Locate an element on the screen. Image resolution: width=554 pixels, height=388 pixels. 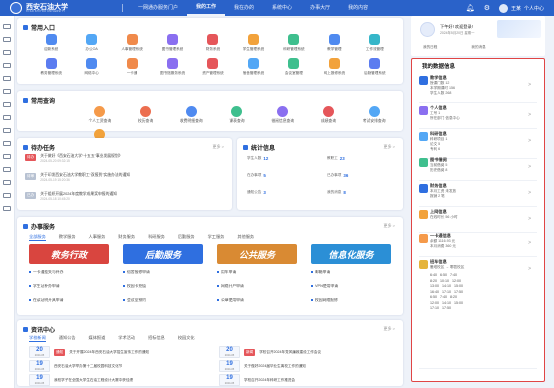
service-hall-tab: 后勤服务 is located at coordinates (186, 237).